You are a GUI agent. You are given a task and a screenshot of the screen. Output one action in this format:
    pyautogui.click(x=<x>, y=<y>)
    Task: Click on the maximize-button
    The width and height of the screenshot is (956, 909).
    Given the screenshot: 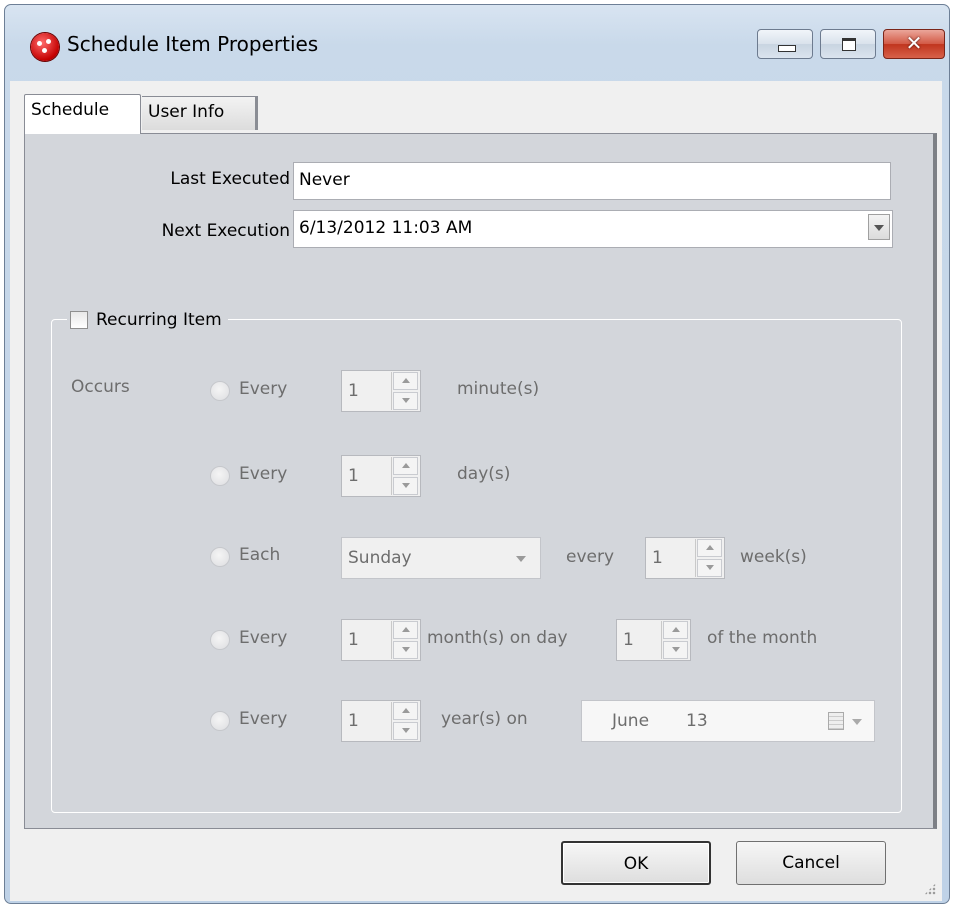 What is the action you would take?
    pyautogui.click(x=848, y=44)
    